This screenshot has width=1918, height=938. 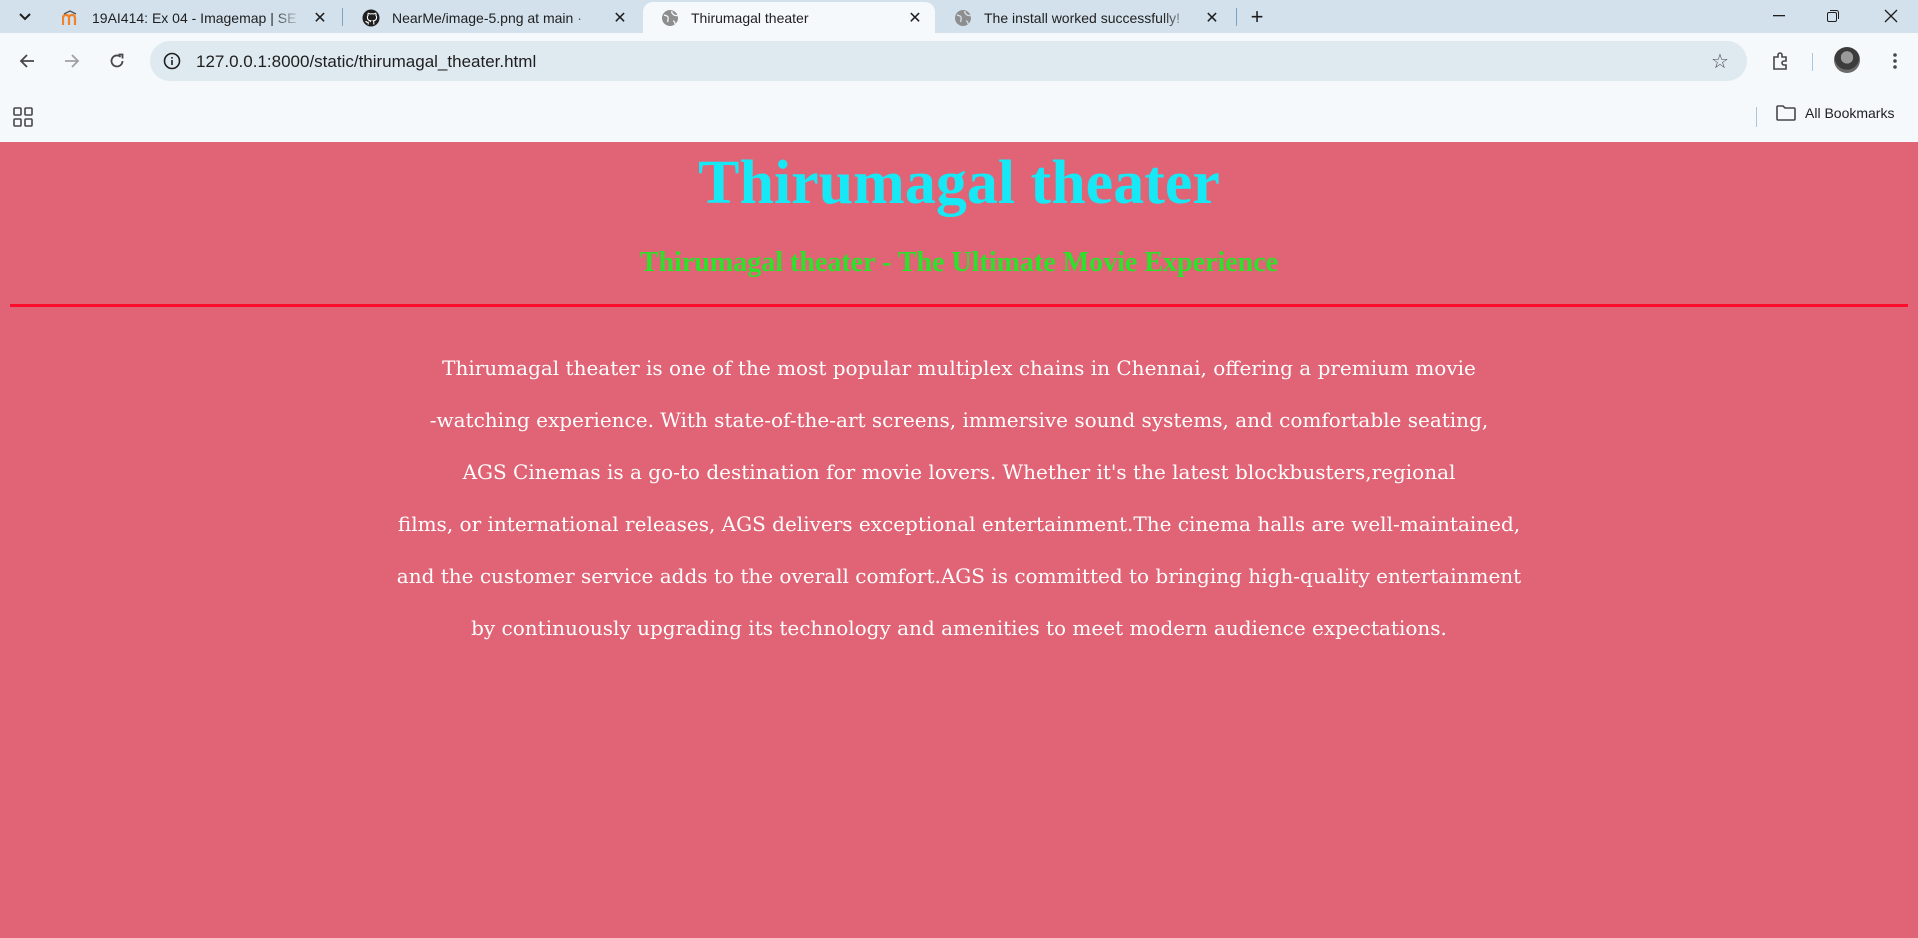 What do you see at coordinates (371, 18) in the screenshot?
I see `github-icon` at bounding box center [371, 18].